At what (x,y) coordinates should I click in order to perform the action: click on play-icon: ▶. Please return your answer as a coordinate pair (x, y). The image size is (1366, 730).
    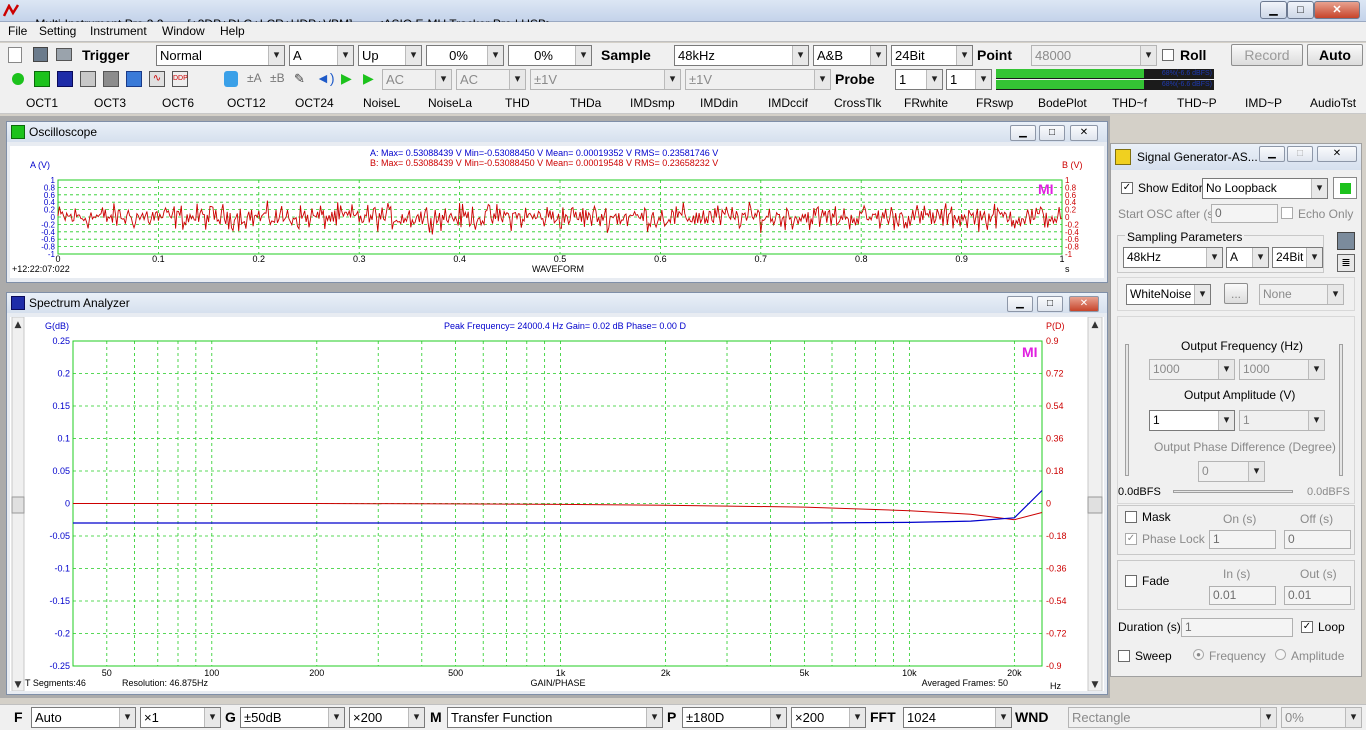
    Looking at the image, I should click on (346, 78).